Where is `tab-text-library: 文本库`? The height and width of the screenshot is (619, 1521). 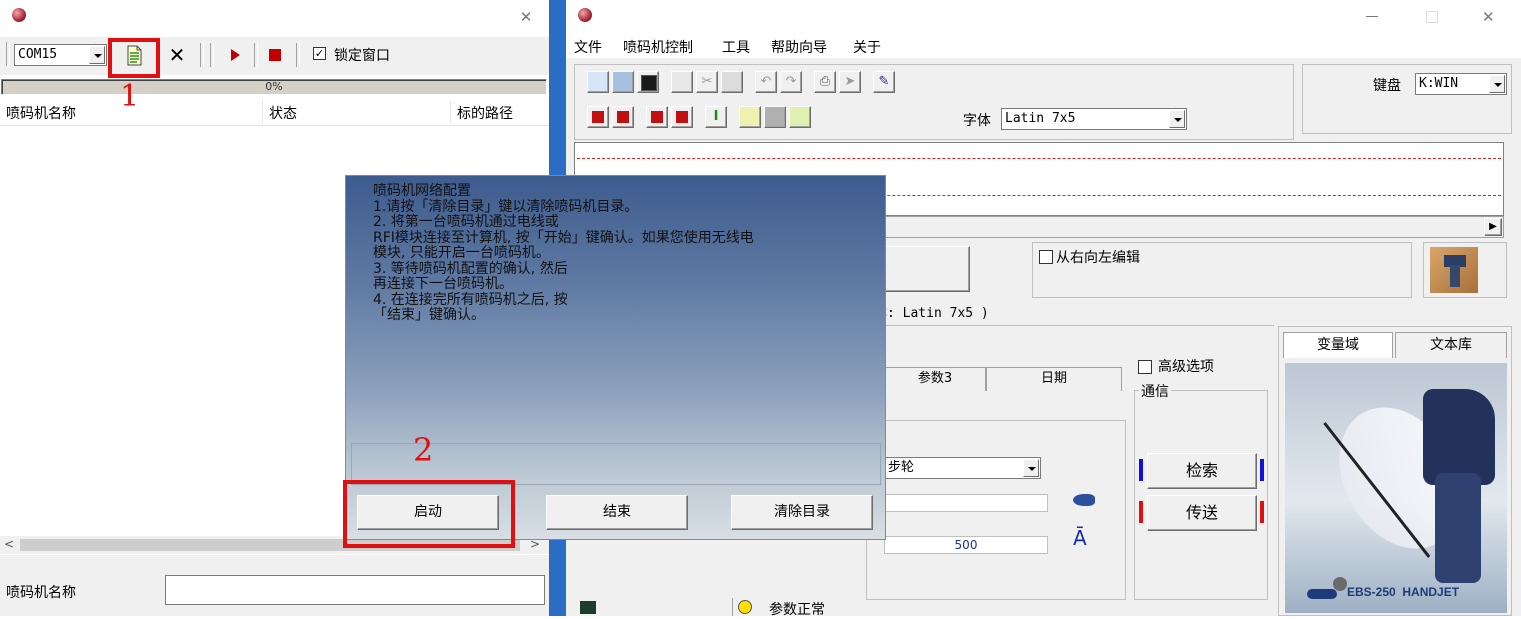
tab-text-library: 文本库 is located at coordinates (1451, 345).